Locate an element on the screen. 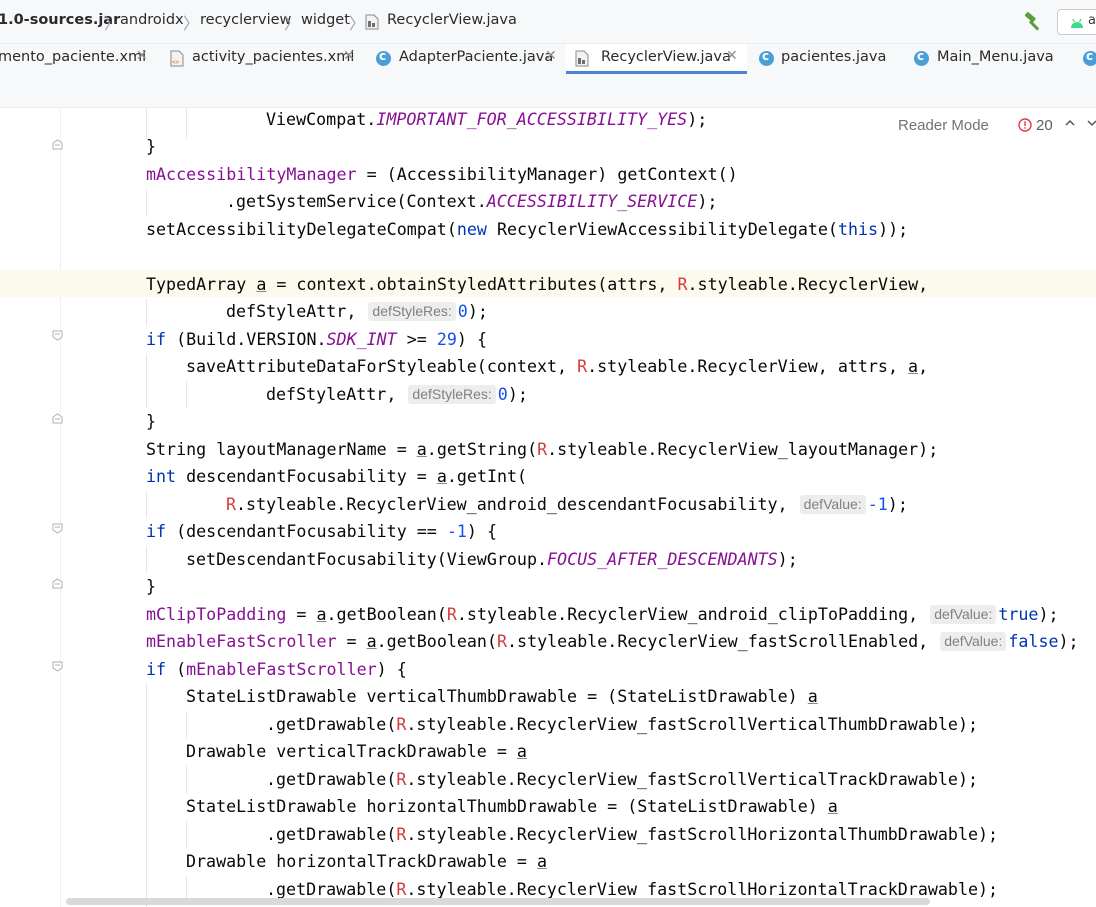 Image resolution: width=1096 pixels, height=907 pixels. run-configuration-selector: a is located at coordinates (1076, 22).